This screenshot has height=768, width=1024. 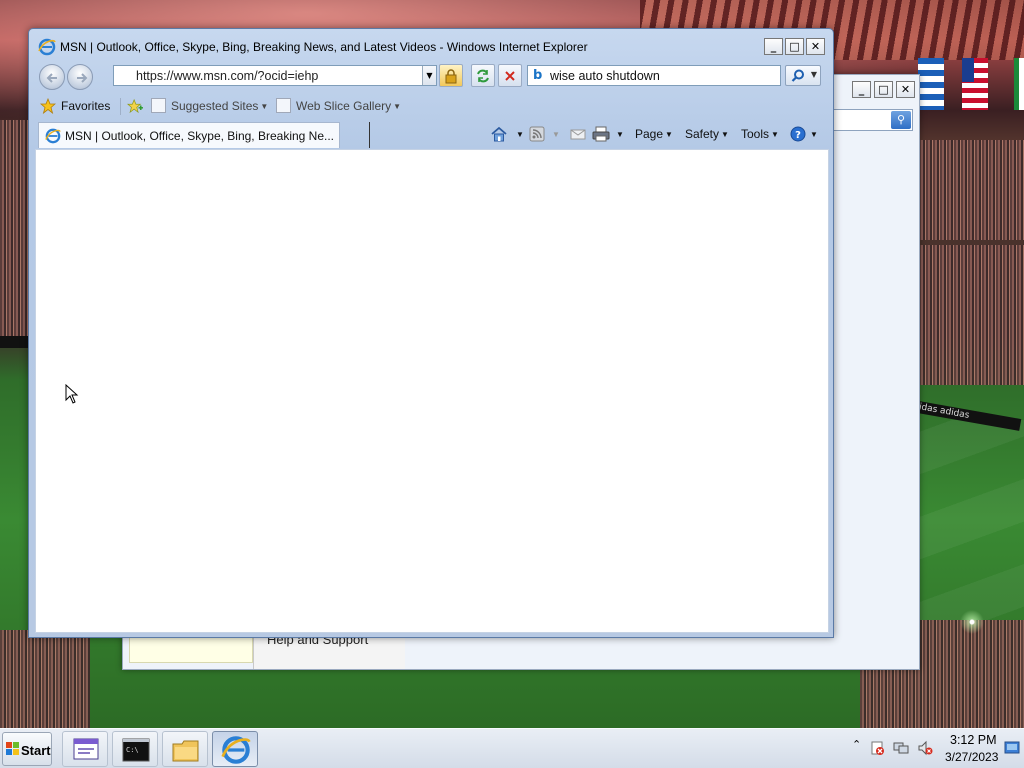 I want to click on page-menu: Page ▼, so click(x=654, y=134).